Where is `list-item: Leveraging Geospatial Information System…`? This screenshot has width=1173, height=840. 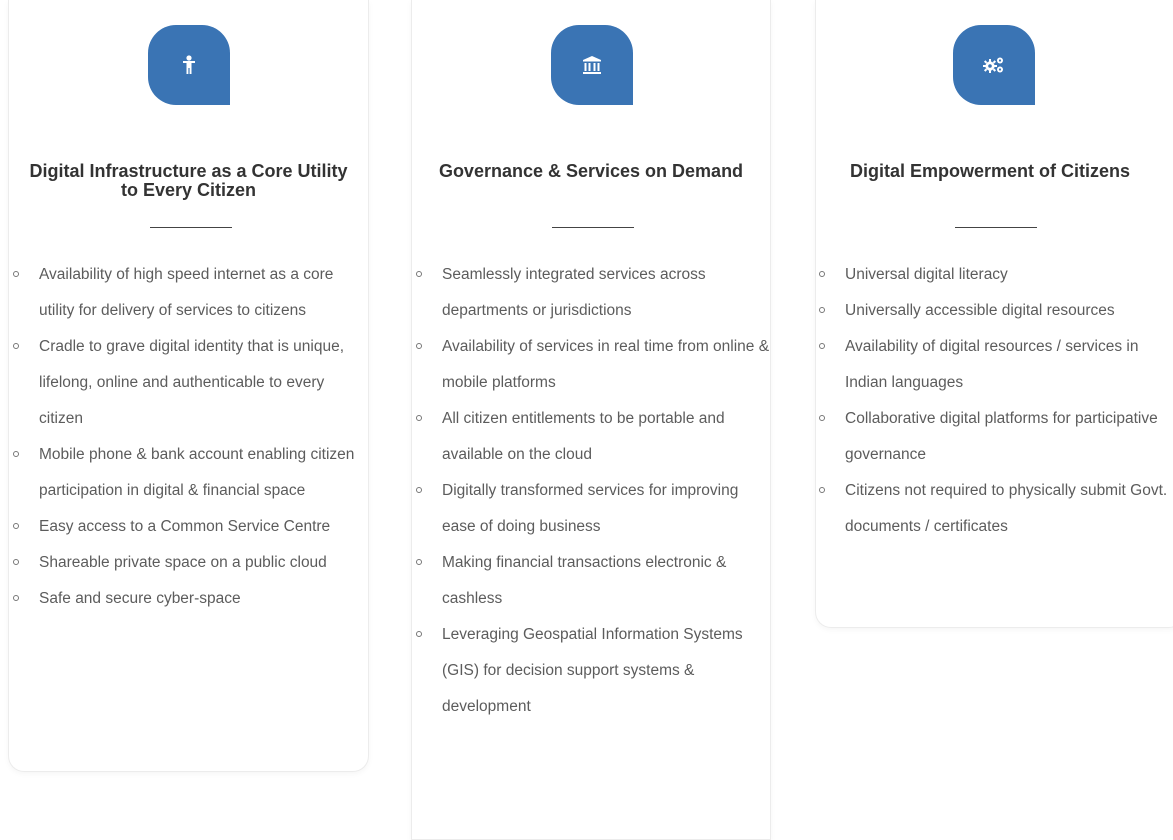
list-item: Leveraging Geospatial Information System… is located at coordinates (593, 671).